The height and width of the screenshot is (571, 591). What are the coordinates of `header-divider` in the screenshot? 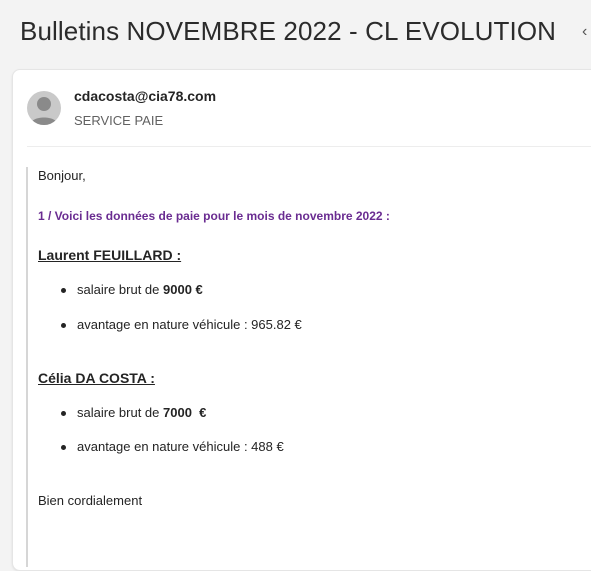 It's located at (309, 146).